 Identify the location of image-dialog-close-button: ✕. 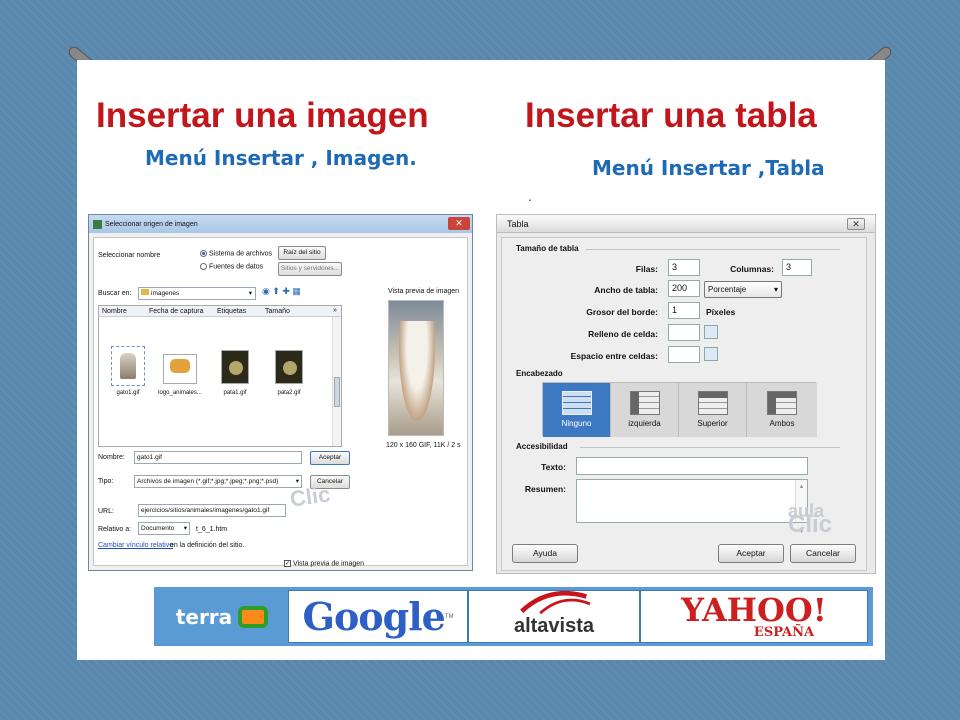
(459, 223).